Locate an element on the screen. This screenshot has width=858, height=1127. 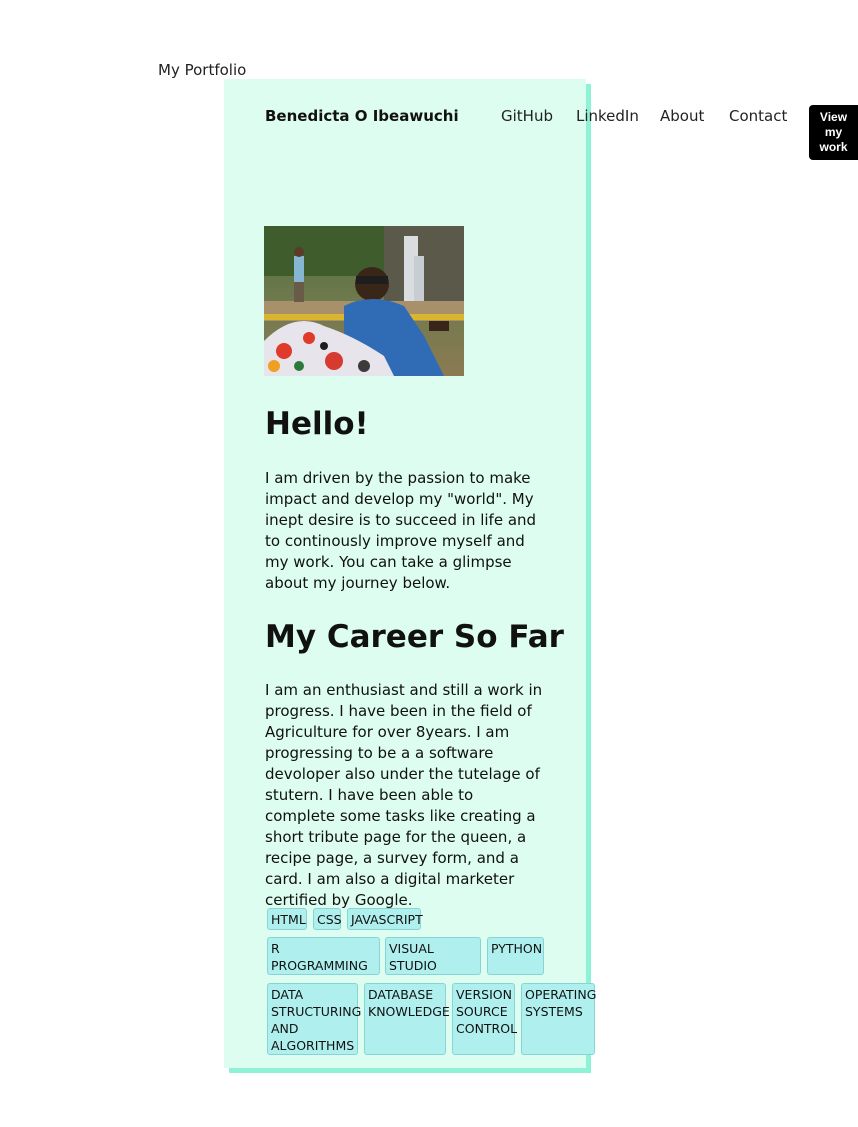
skill-tag-data-structuring: DATA STRUCTURING AND ALGORITHMS is located at coordinates (314, 1019).